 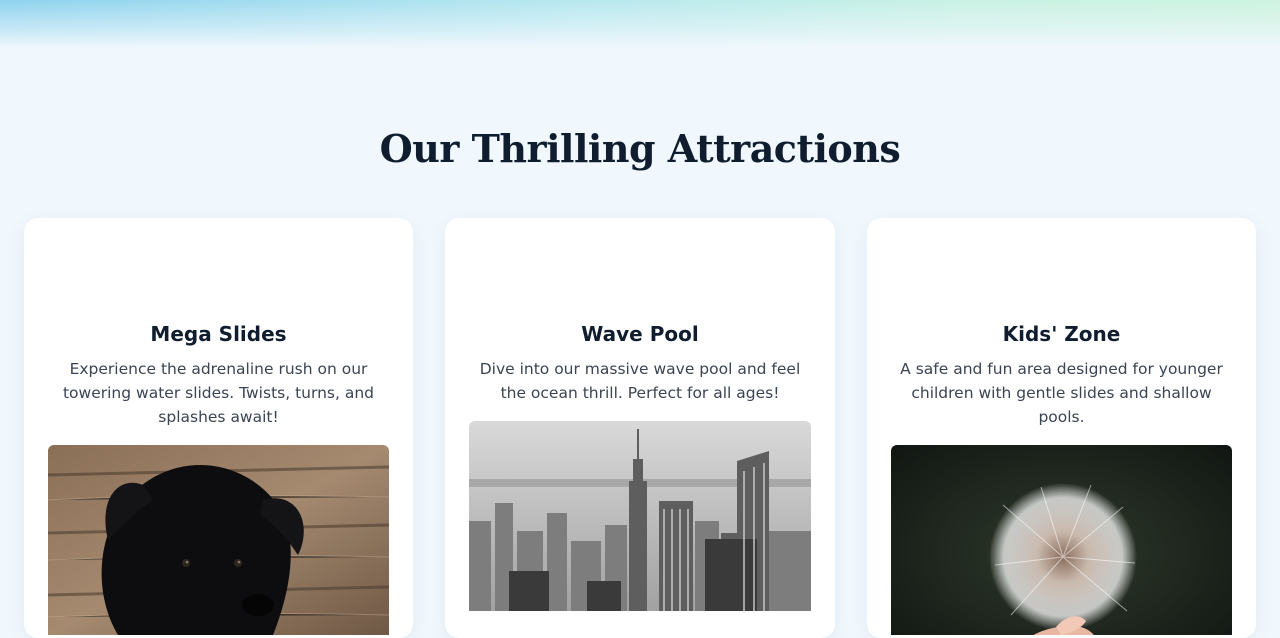 I want to click on hero-gradient-band, so click(x=640, y=24).